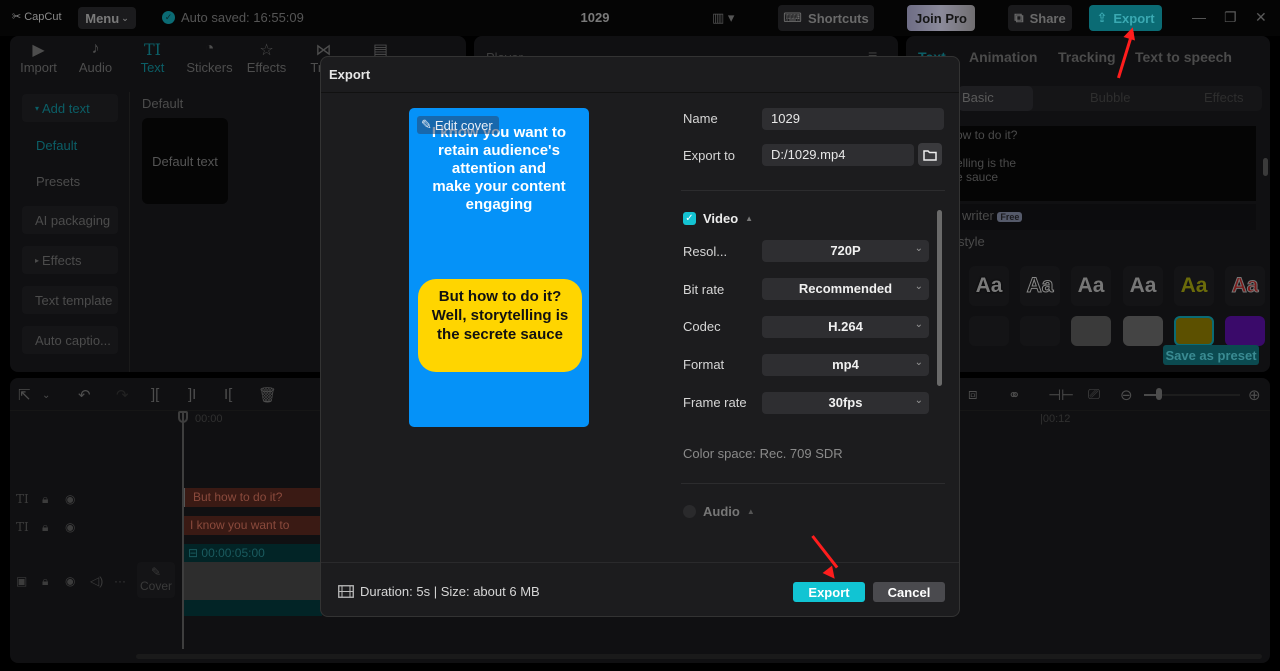 This screenshot has height=671, width=1280. Describe the element at coordinates (38, 58) in the screenshot. I see `tab-import: ▶ Import` at that location.